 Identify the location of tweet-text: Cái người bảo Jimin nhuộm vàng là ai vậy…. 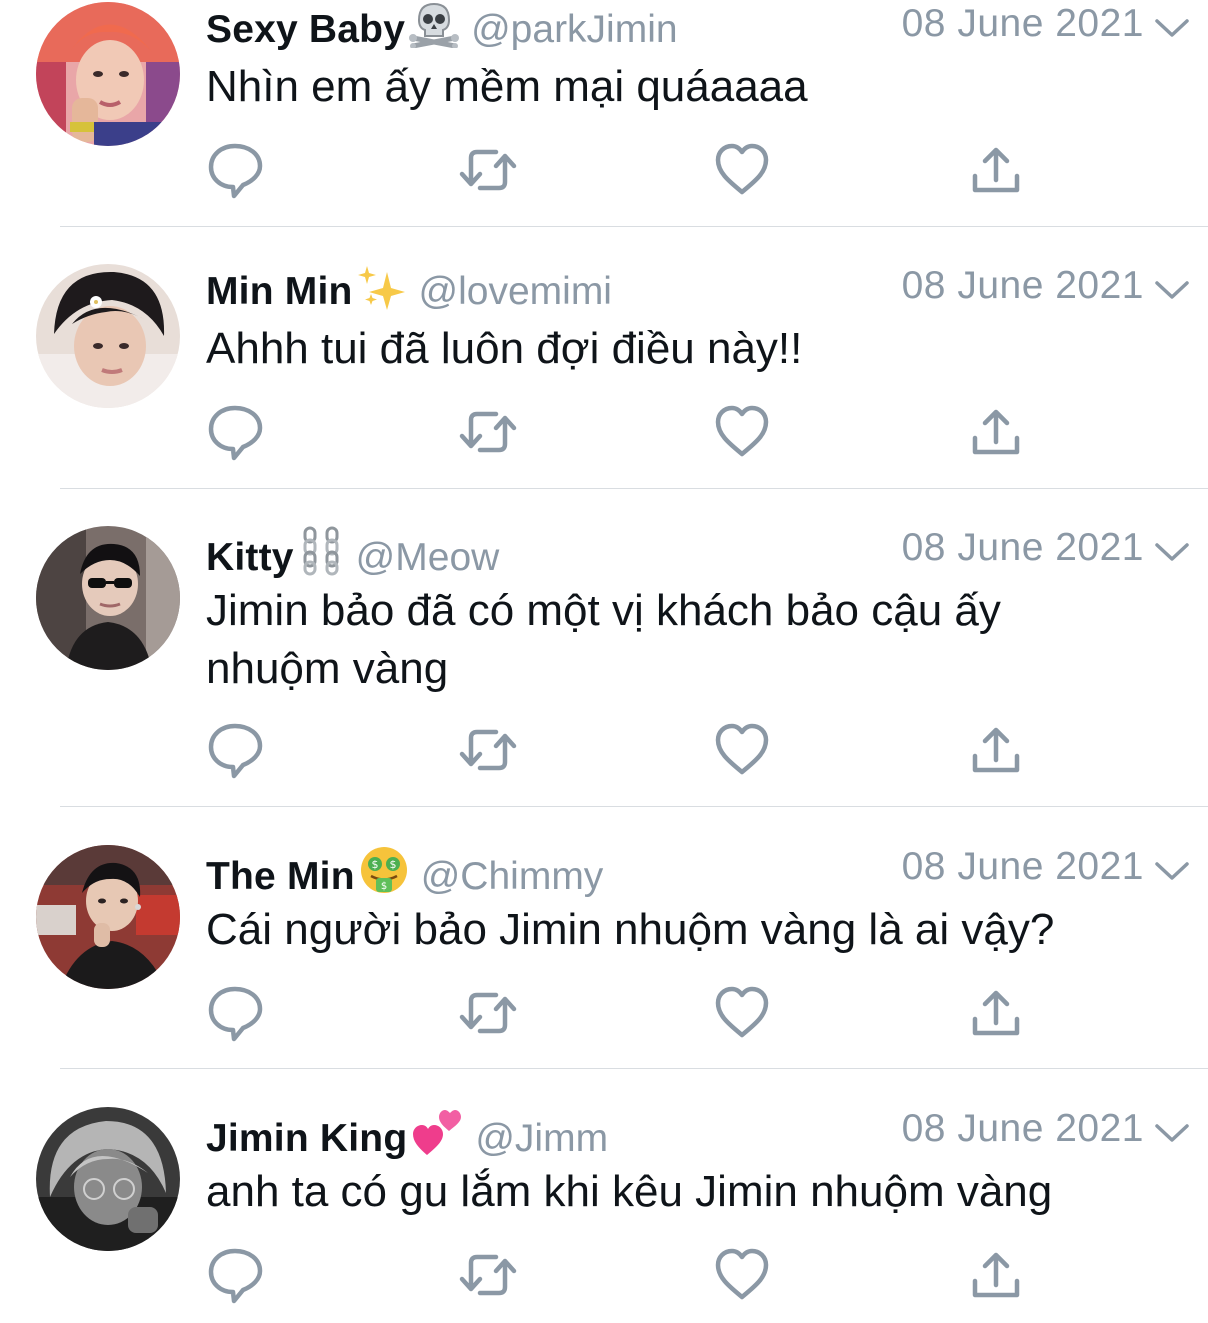
(630, 929).